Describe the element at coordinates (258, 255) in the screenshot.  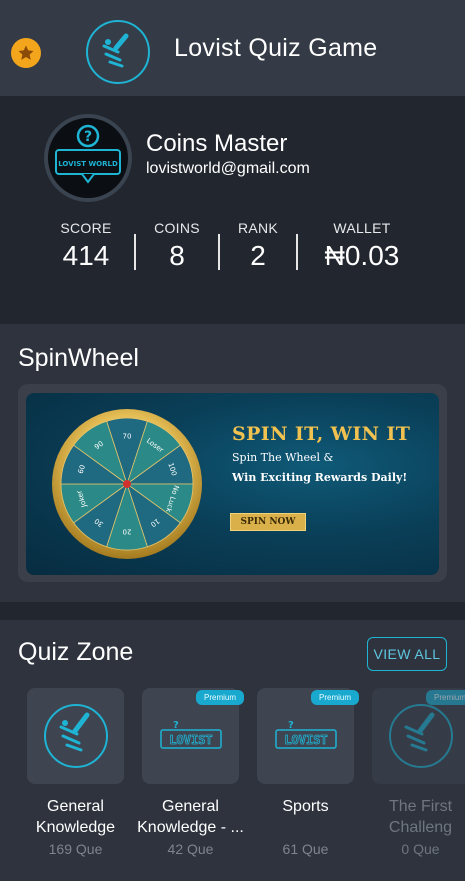
I see `stat-value: 2` at that location.